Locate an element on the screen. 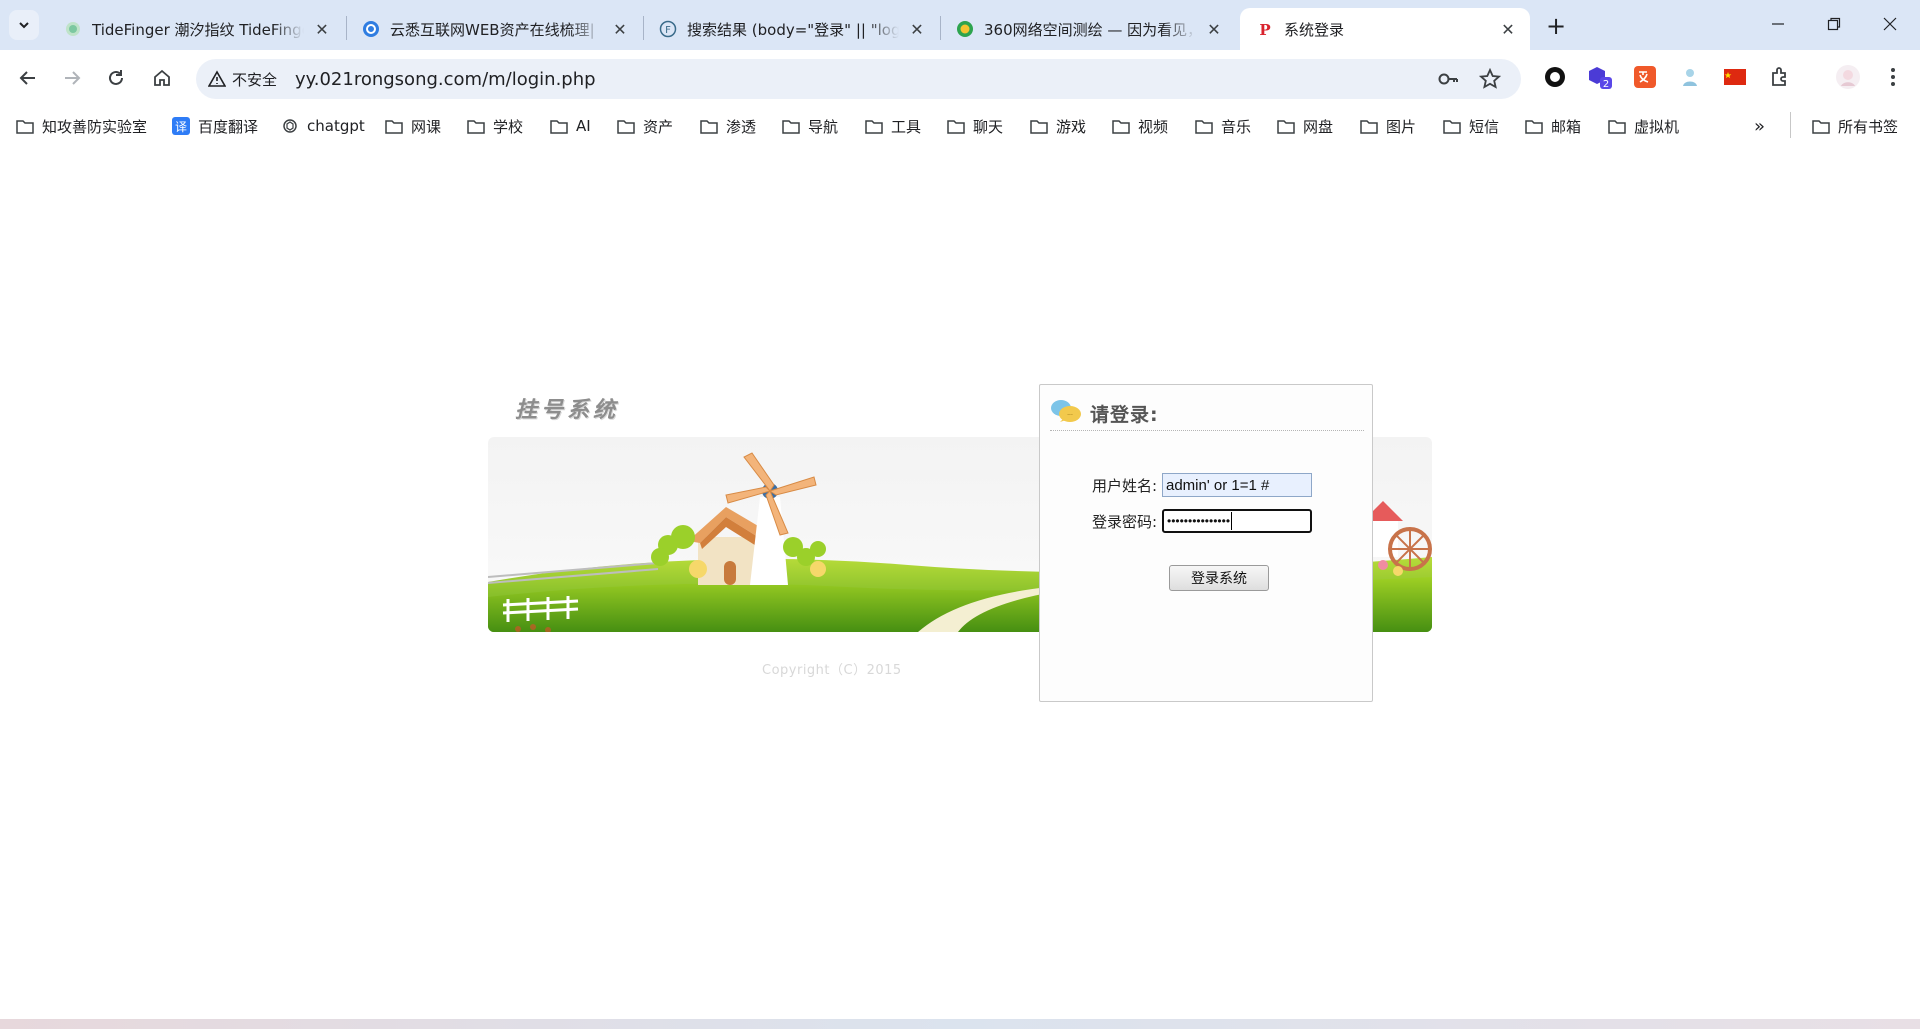  tab-login-active: P 系统登录 ✕ is located at coordinates (1385, 29).